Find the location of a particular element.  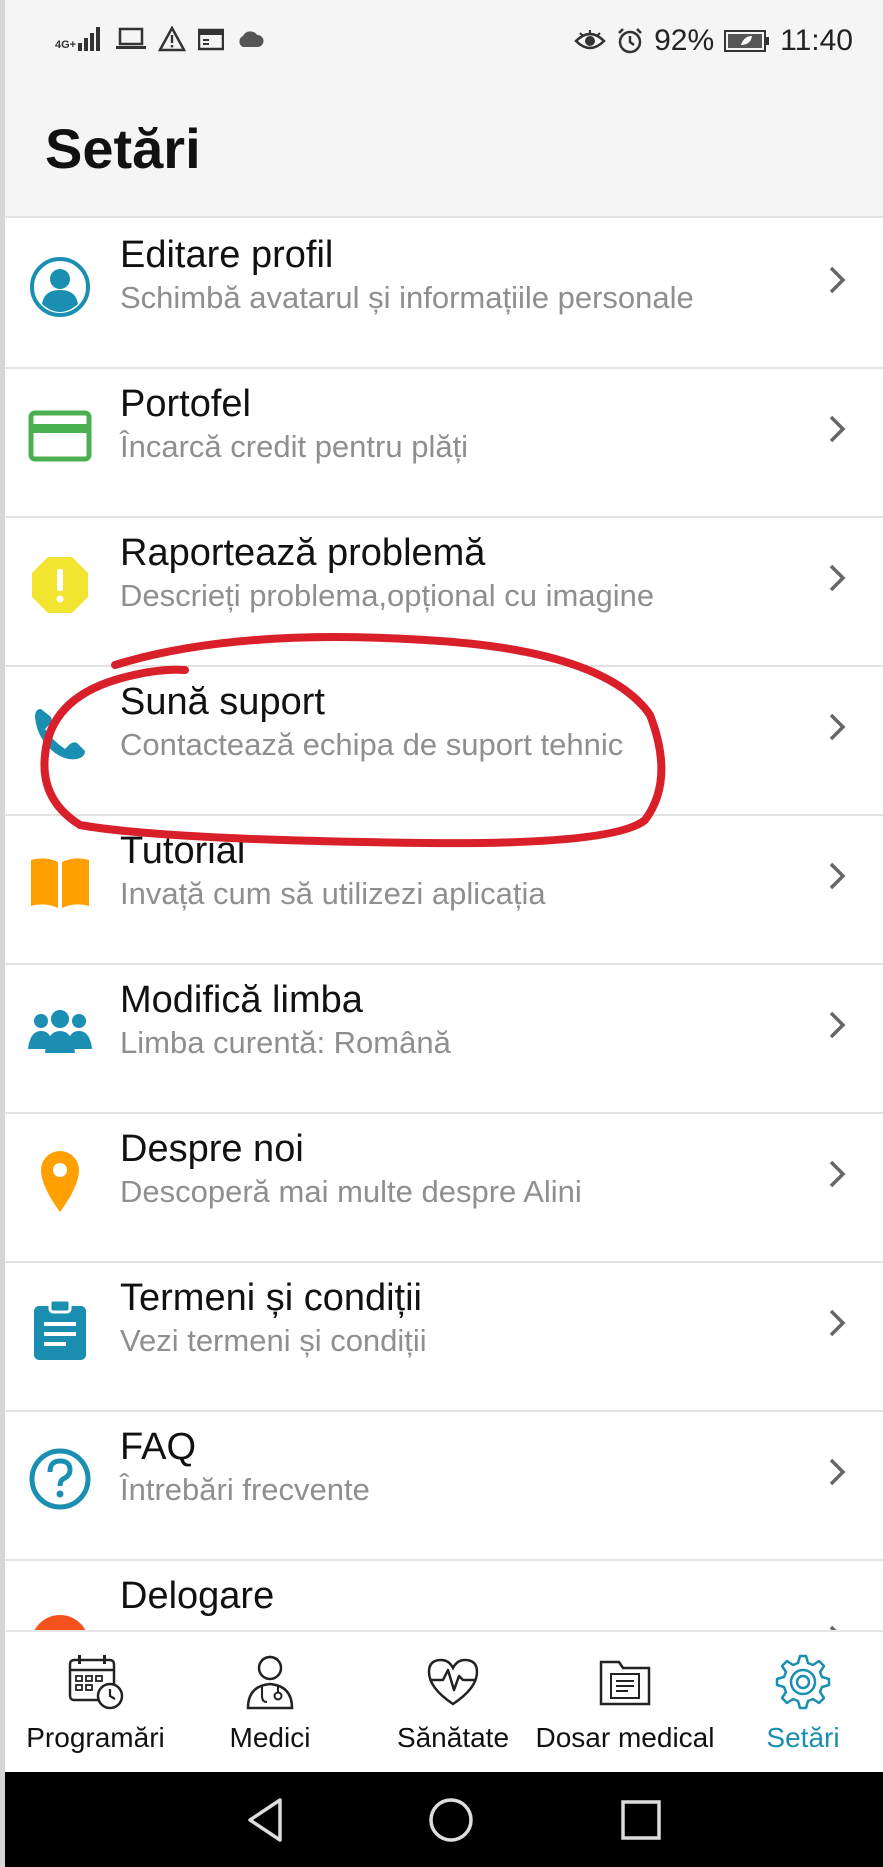

settings-item-title: Portofel is located at coordinates (185, 404).